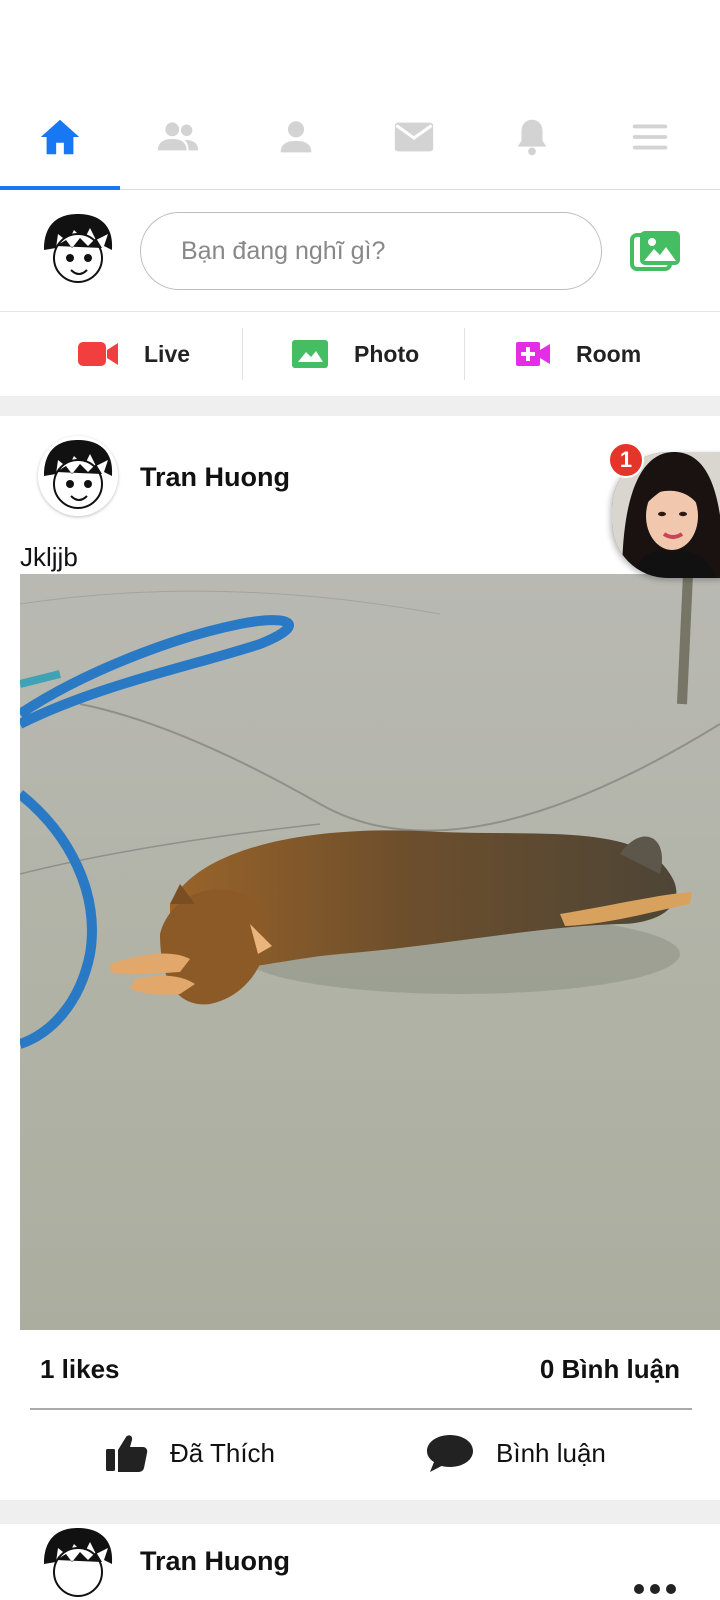  What do you see at coordinates (664, 510) in the screenshot?
I see `chat-head: 1` at bounding box center [664, 510].